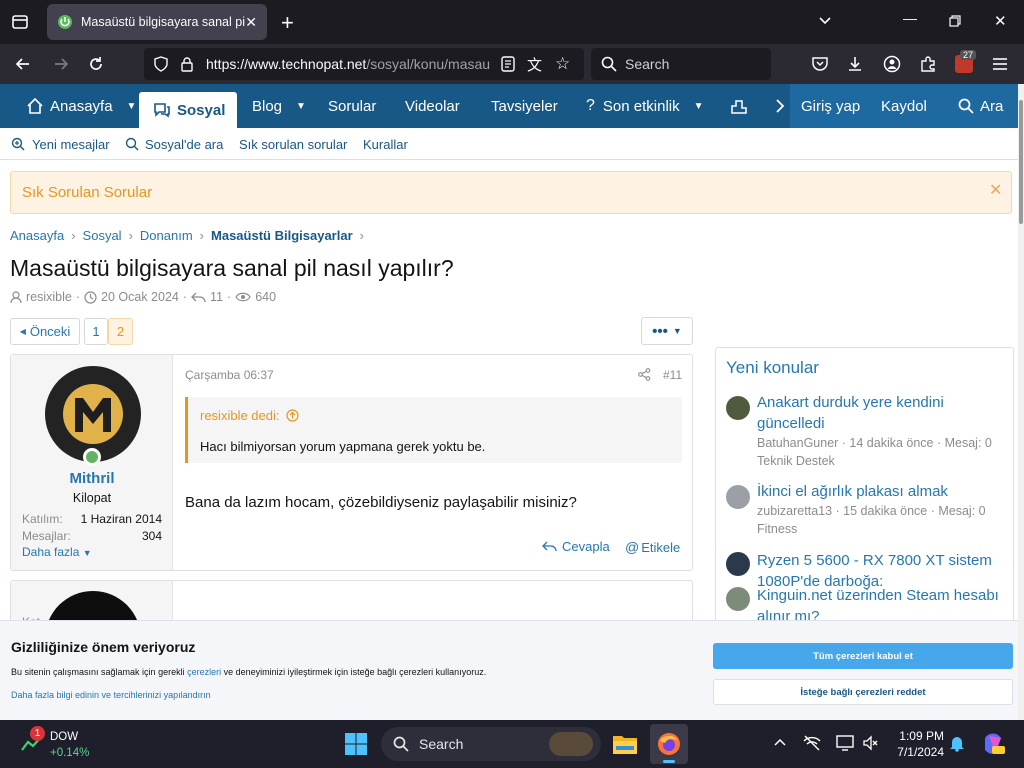 This screenshot has width=1024, height=768. I want to click on close-window-icon: ✕, so click(1000, 21).